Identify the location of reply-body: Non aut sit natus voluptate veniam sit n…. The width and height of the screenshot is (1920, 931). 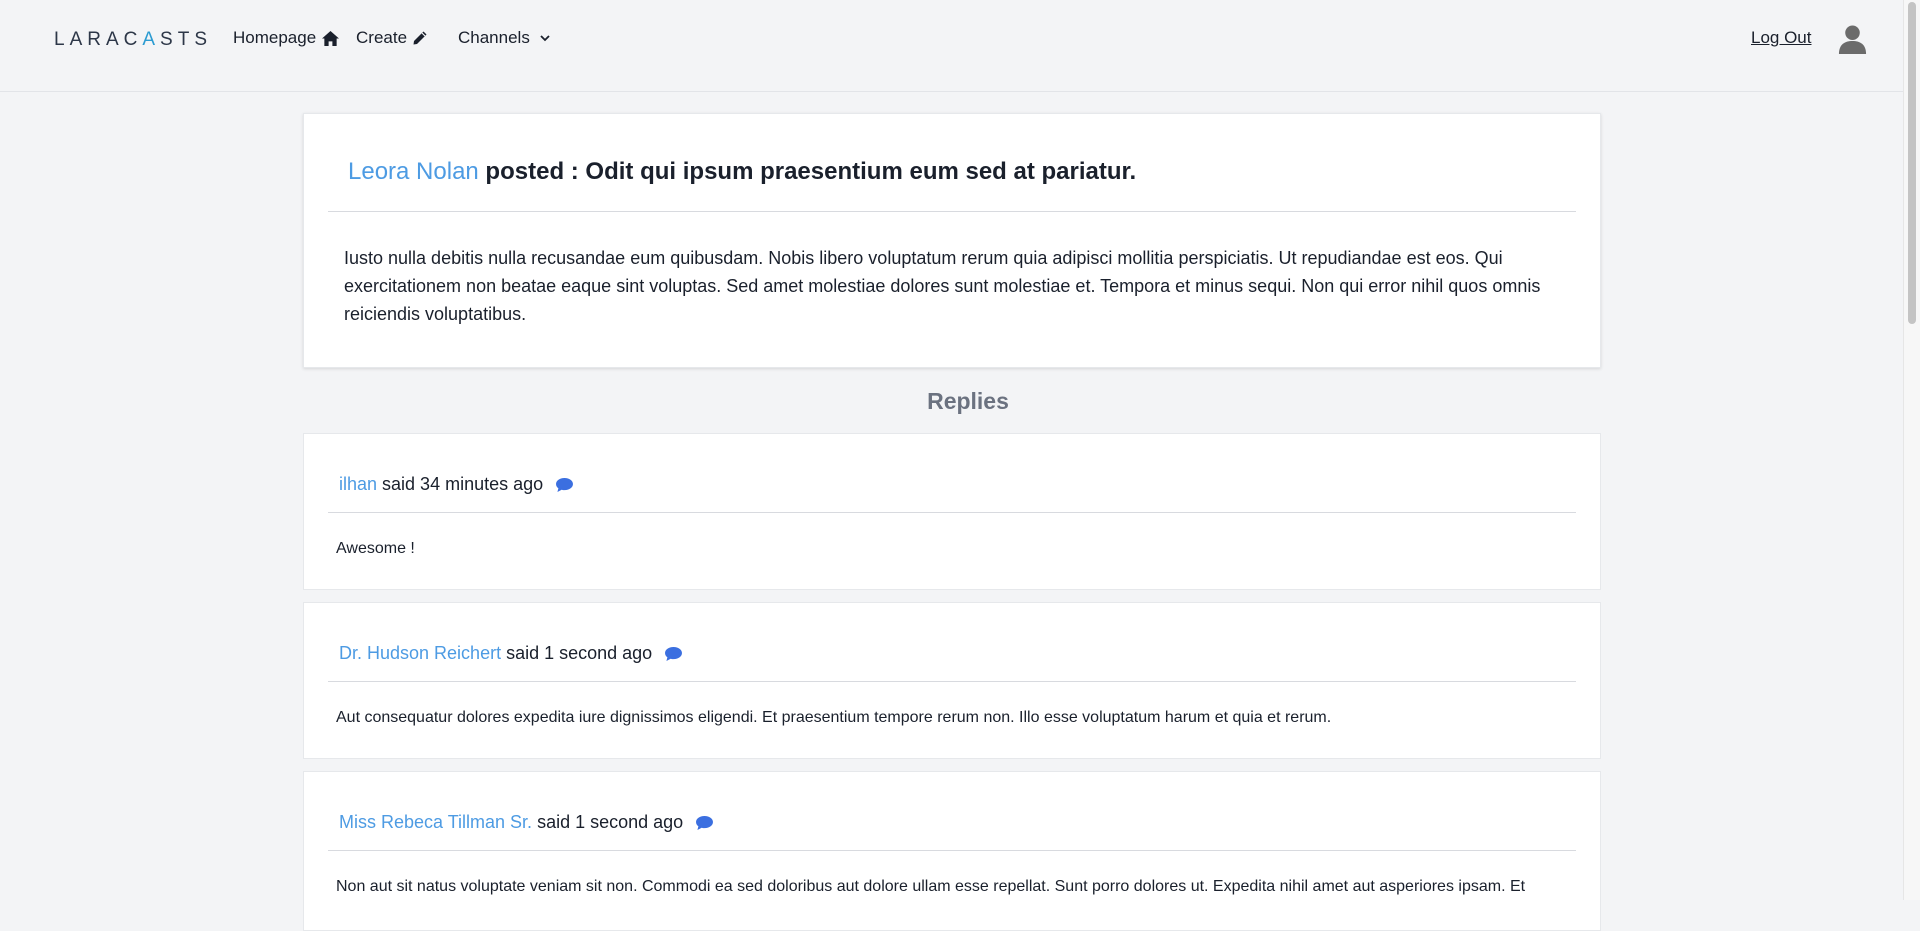
(931, 886).